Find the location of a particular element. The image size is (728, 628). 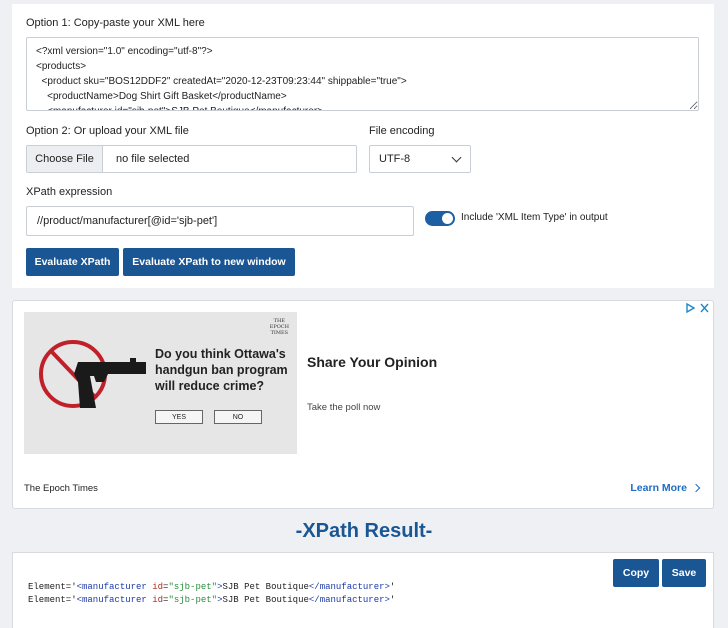

choose-file-button: Choose File is located at coordinates (65, 159).